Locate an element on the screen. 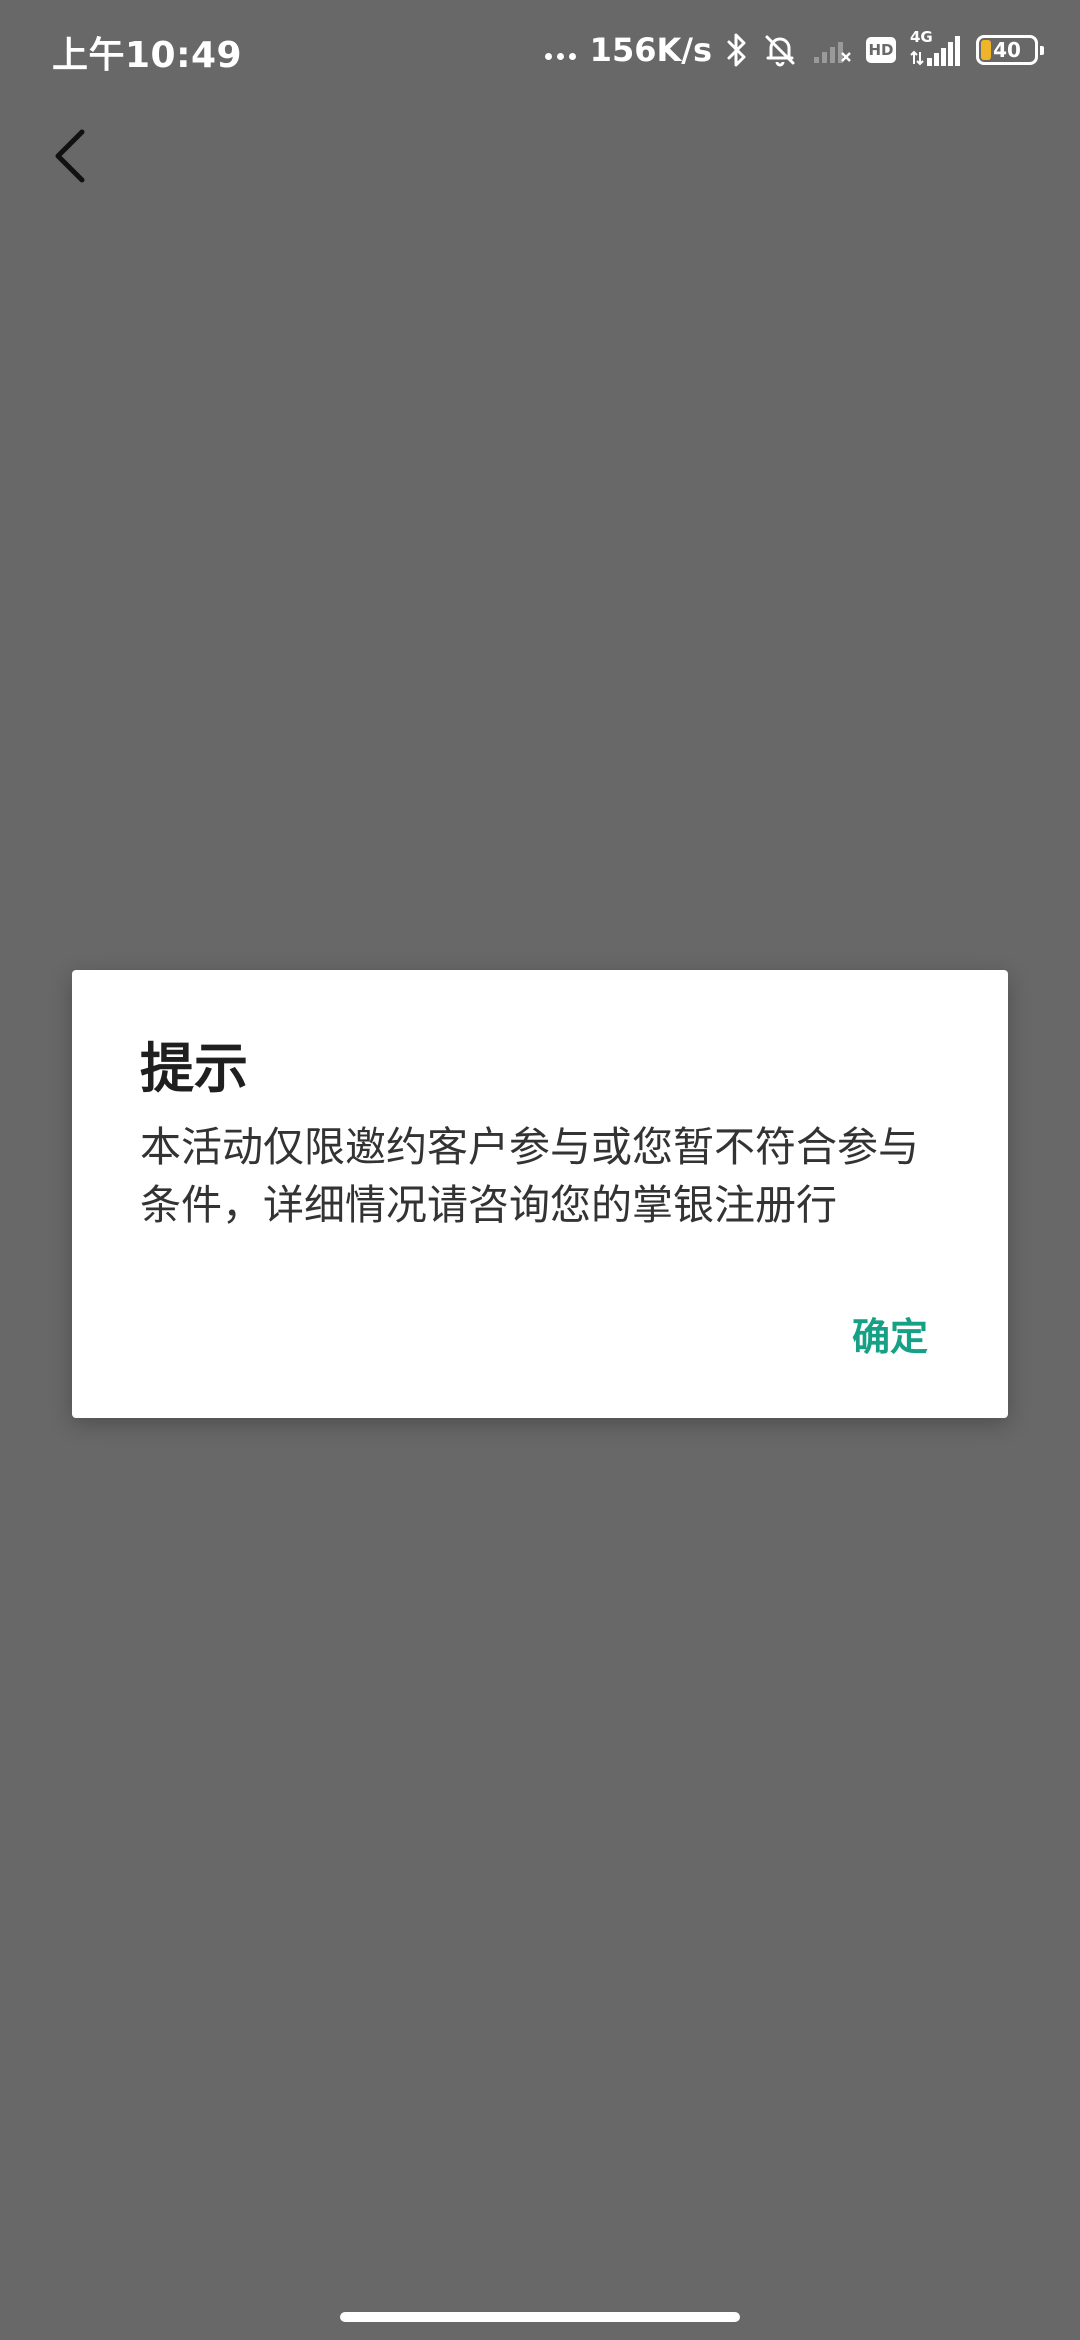  status-icons: 156K/s HD 4G 40 is located at coordinates (794, 50).